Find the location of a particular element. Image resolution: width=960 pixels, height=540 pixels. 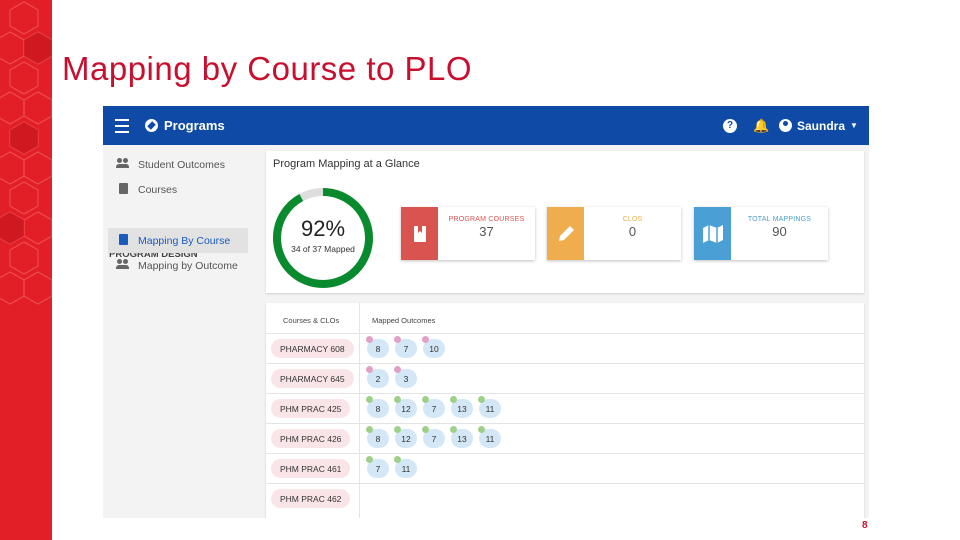

sidebar-item-mapping-by-outcome: Mapping by Outcome is located at coordinates (178, 265).